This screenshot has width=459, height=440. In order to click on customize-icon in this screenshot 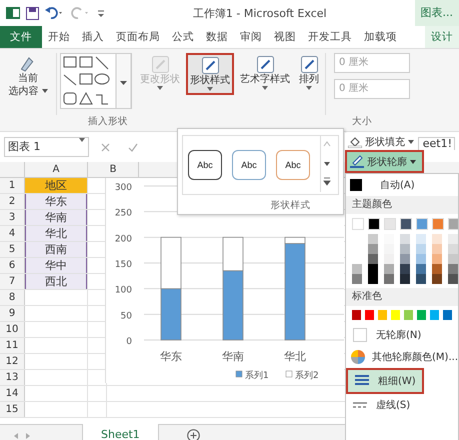, I will do `click(101, 13)`.